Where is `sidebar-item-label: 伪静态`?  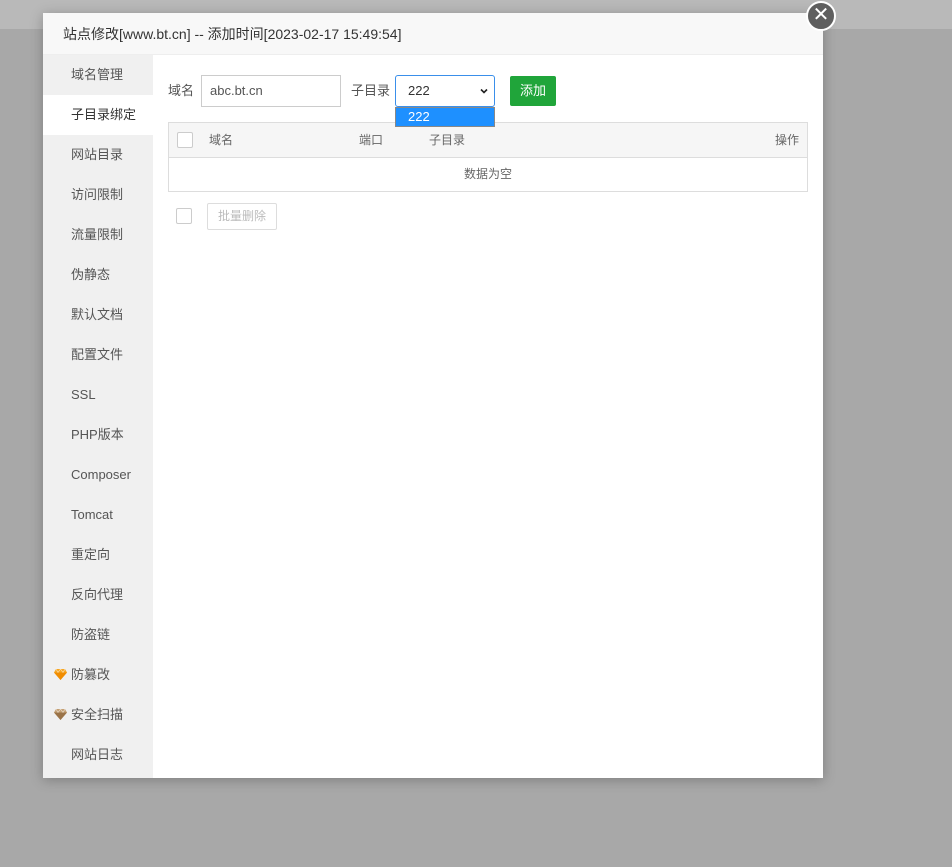 sidebar-item-label: 伪静态 is located at coordinates (91, 274).